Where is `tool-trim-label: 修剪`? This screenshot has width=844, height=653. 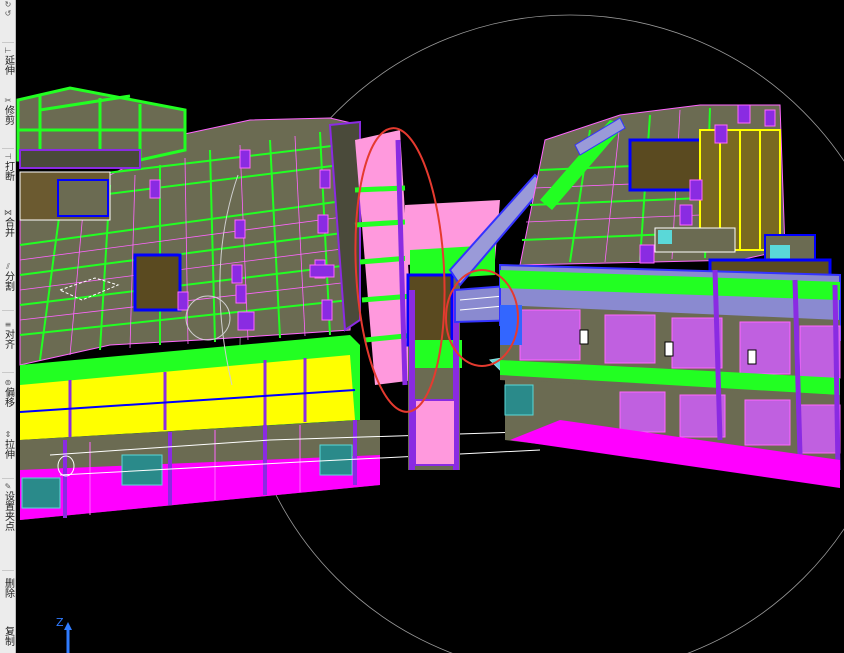
tool-trim-label: 修剪 is located at coordinates (8, 115).